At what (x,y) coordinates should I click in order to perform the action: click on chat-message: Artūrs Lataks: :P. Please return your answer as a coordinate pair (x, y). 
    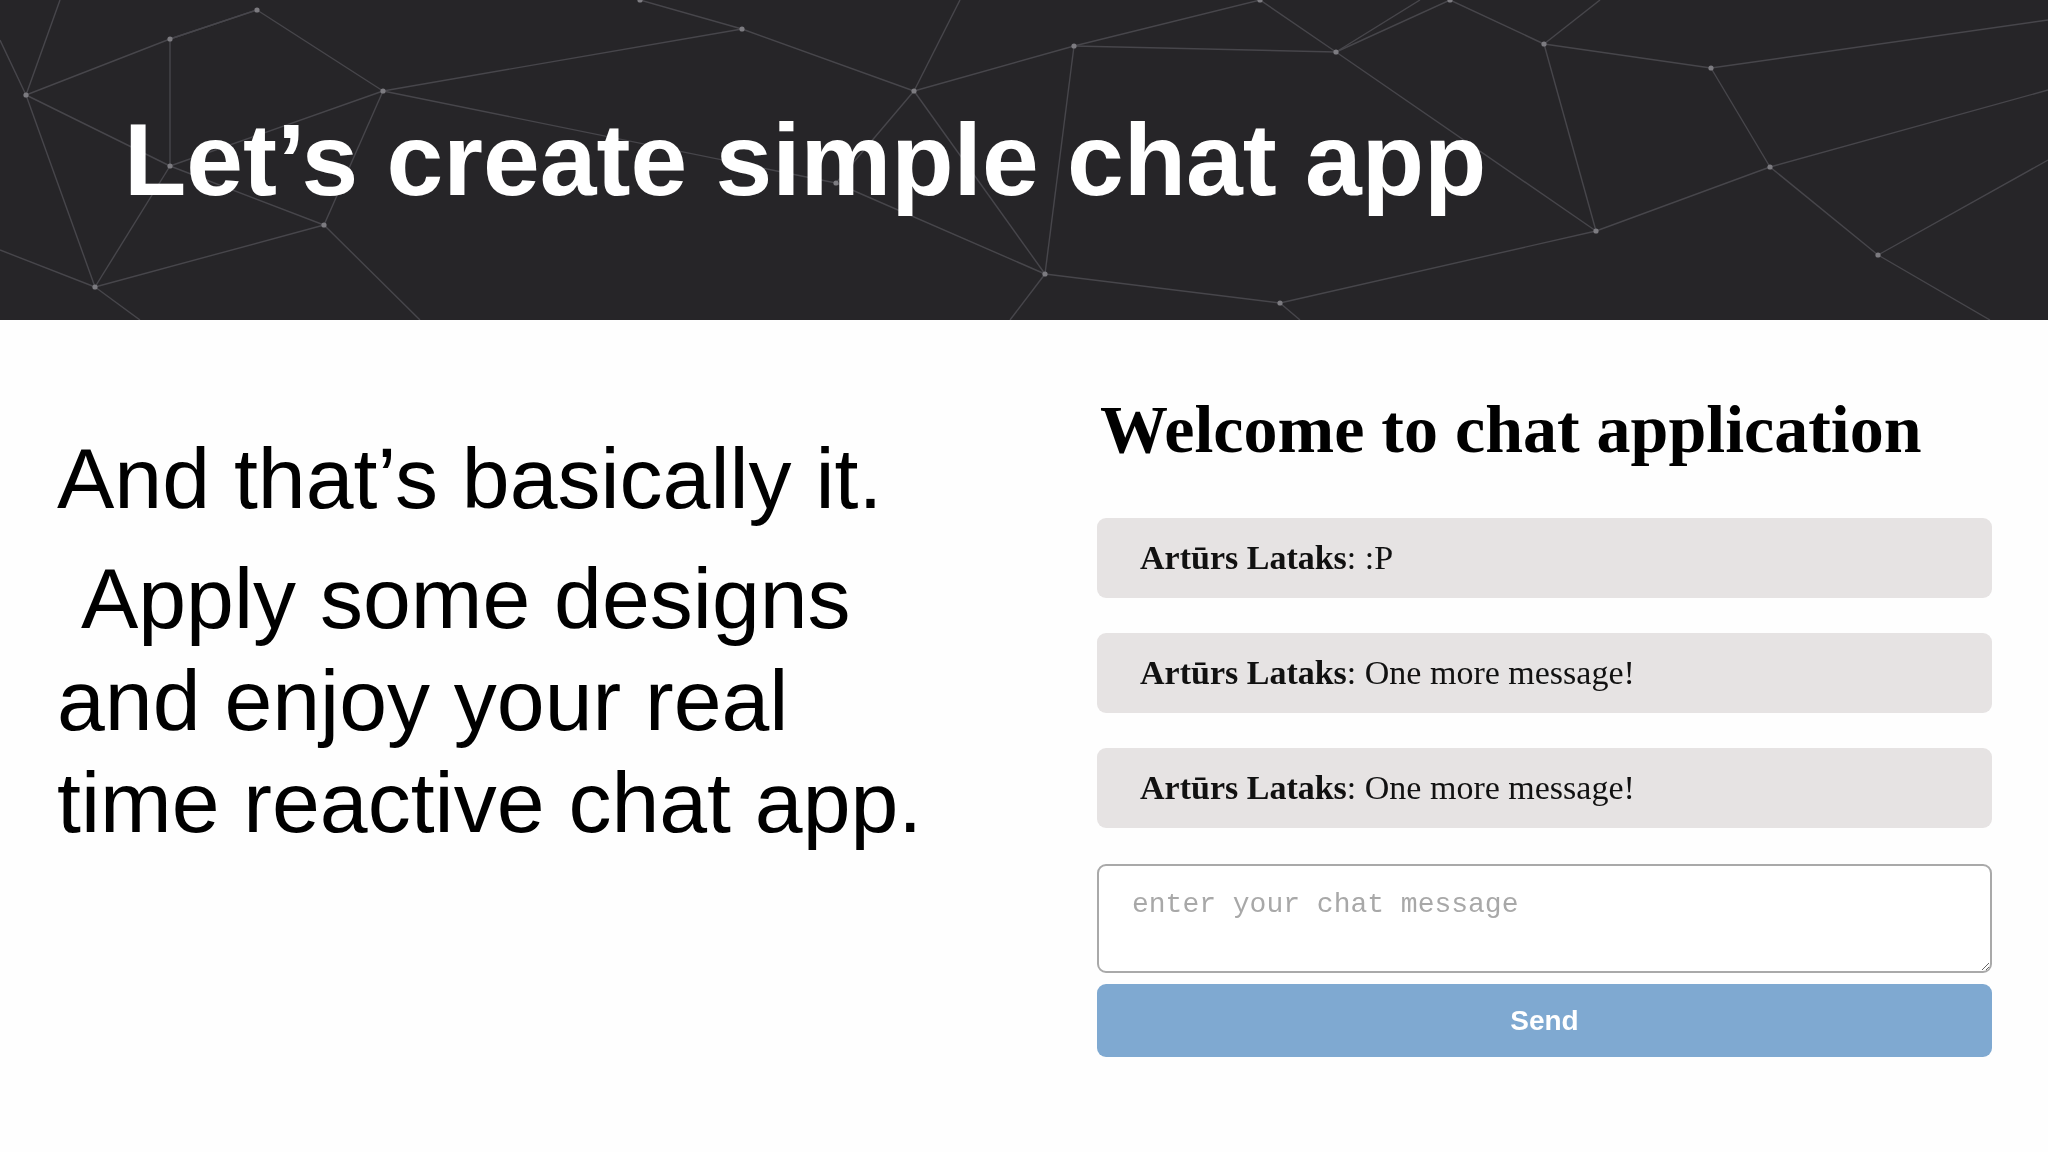
    Looking at the image, I should click on (1544, 558).